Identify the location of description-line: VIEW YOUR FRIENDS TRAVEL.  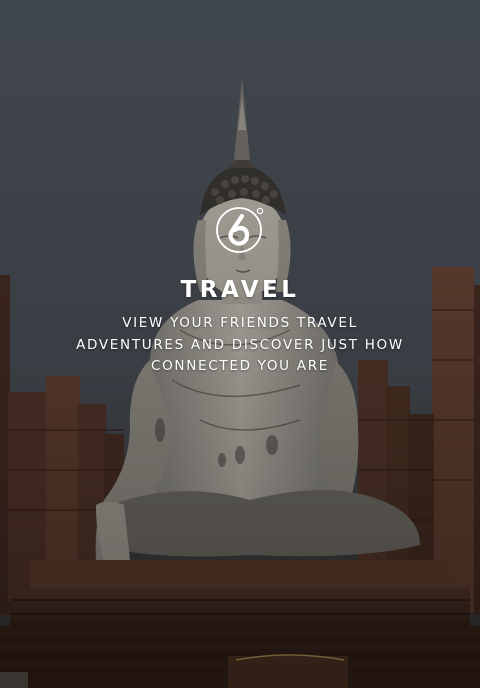
(240, 323).